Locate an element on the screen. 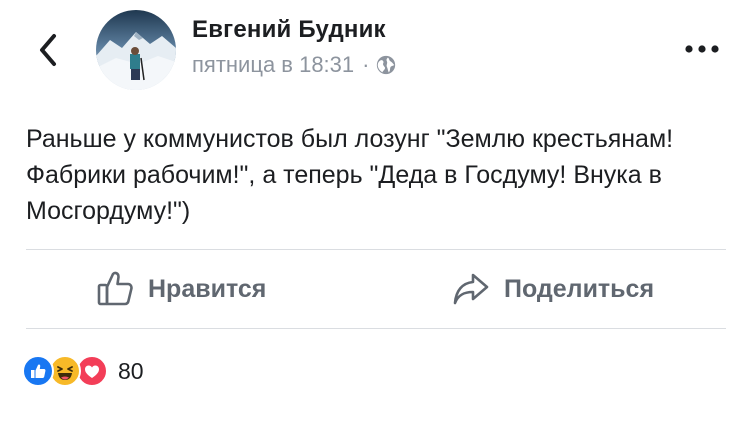  thumbs-up-icon is located at coordinates (115, 288).